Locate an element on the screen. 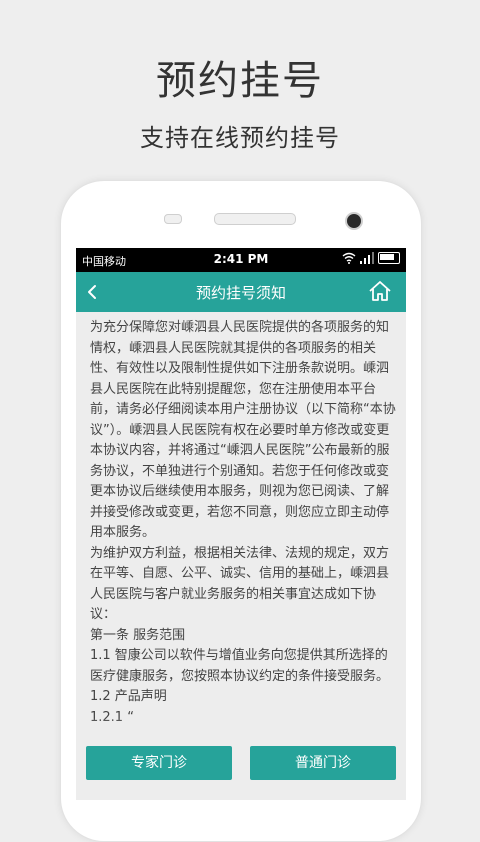 The width and height of the screenshot is (480, 842). status-bar: 中国移动 2:41 PM is located at coordinates (241, 260).